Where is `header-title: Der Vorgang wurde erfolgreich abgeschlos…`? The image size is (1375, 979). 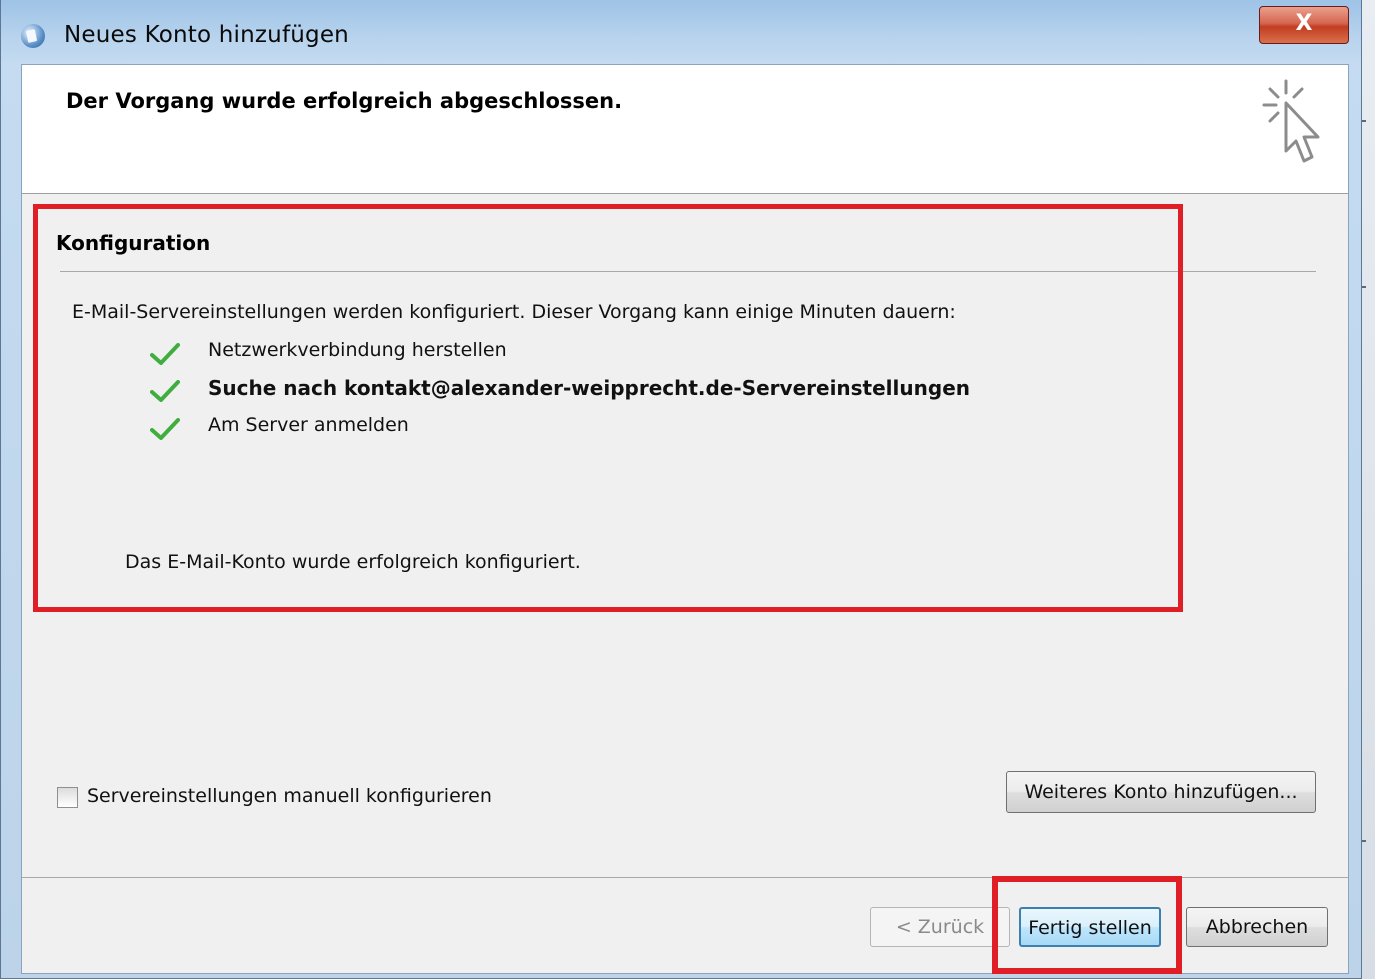 header-title: Der Vorgang wurde erfolgreich abgeschlos… is located at coordinates (344, 101).